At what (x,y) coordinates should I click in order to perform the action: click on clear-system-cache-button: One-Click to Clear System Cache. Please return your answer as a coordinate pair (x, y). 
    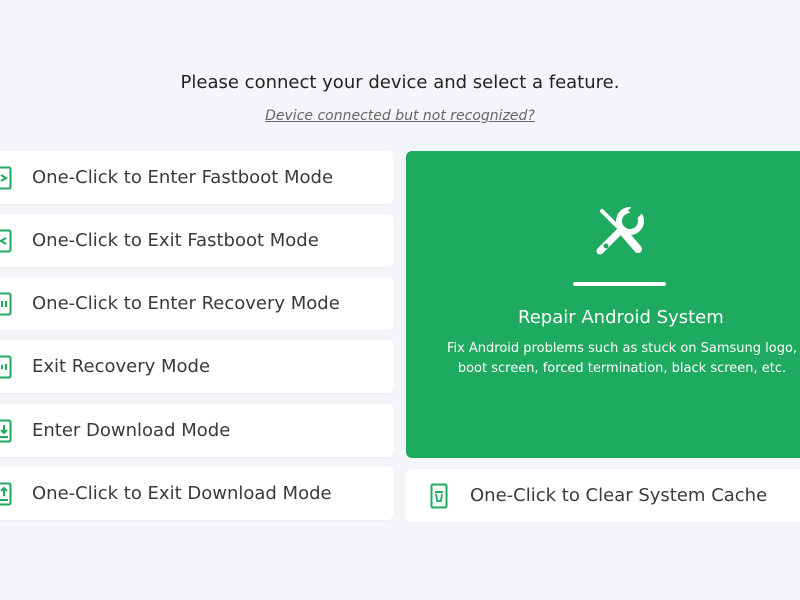
    Looking at the image, I should click on (603, 495).